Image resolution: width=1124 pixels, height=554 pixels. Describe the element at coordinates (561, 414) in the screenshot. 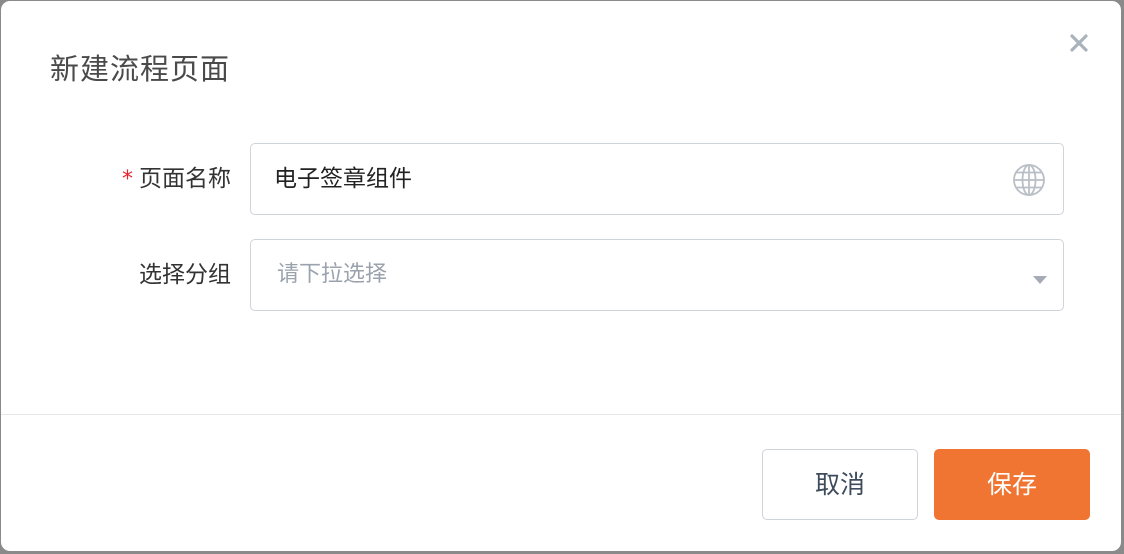

I see `footer-divider` at that location.